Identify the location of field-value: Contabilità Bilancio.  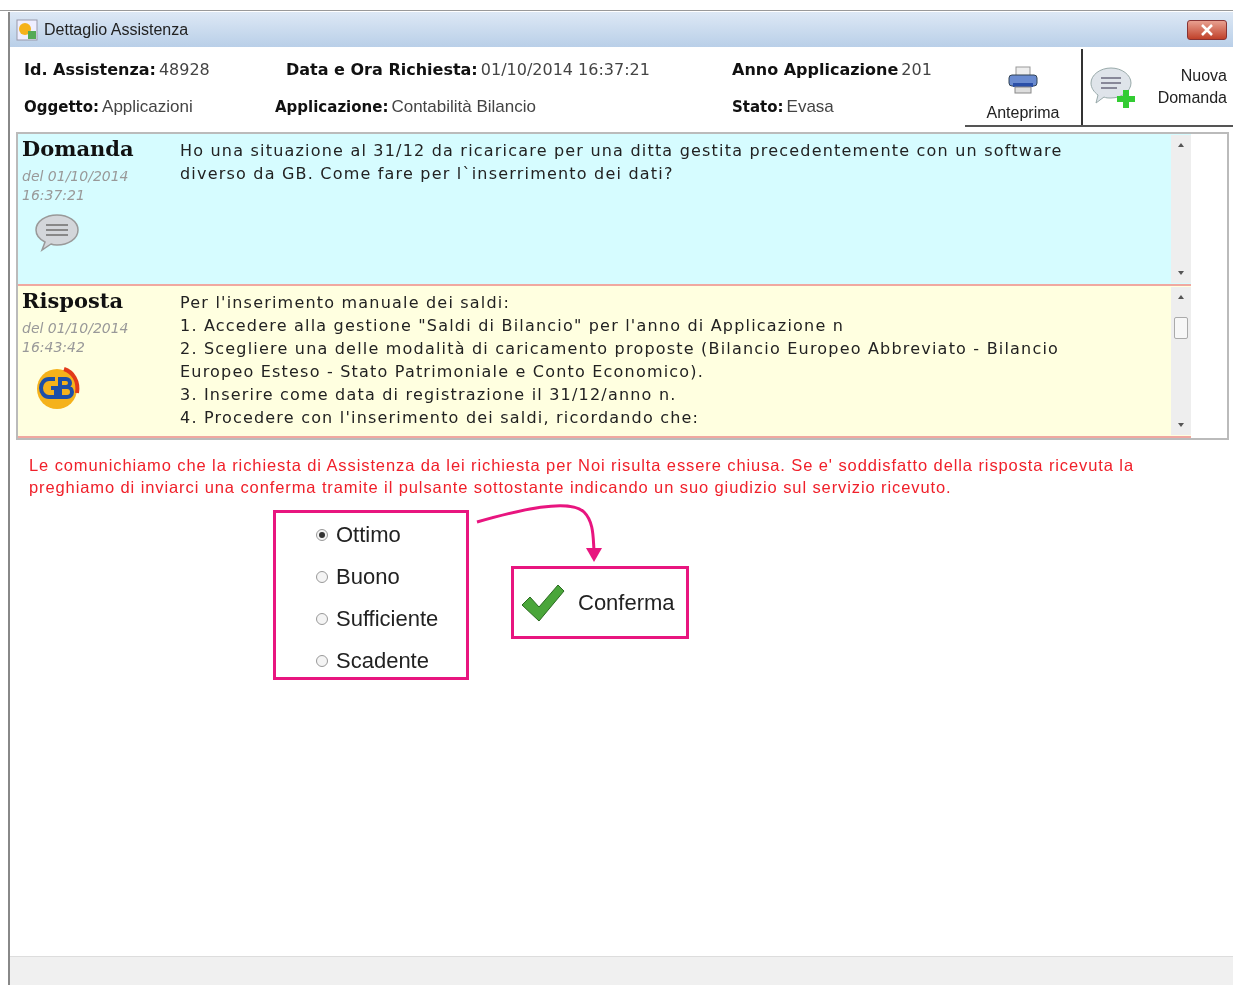
(463, 106).